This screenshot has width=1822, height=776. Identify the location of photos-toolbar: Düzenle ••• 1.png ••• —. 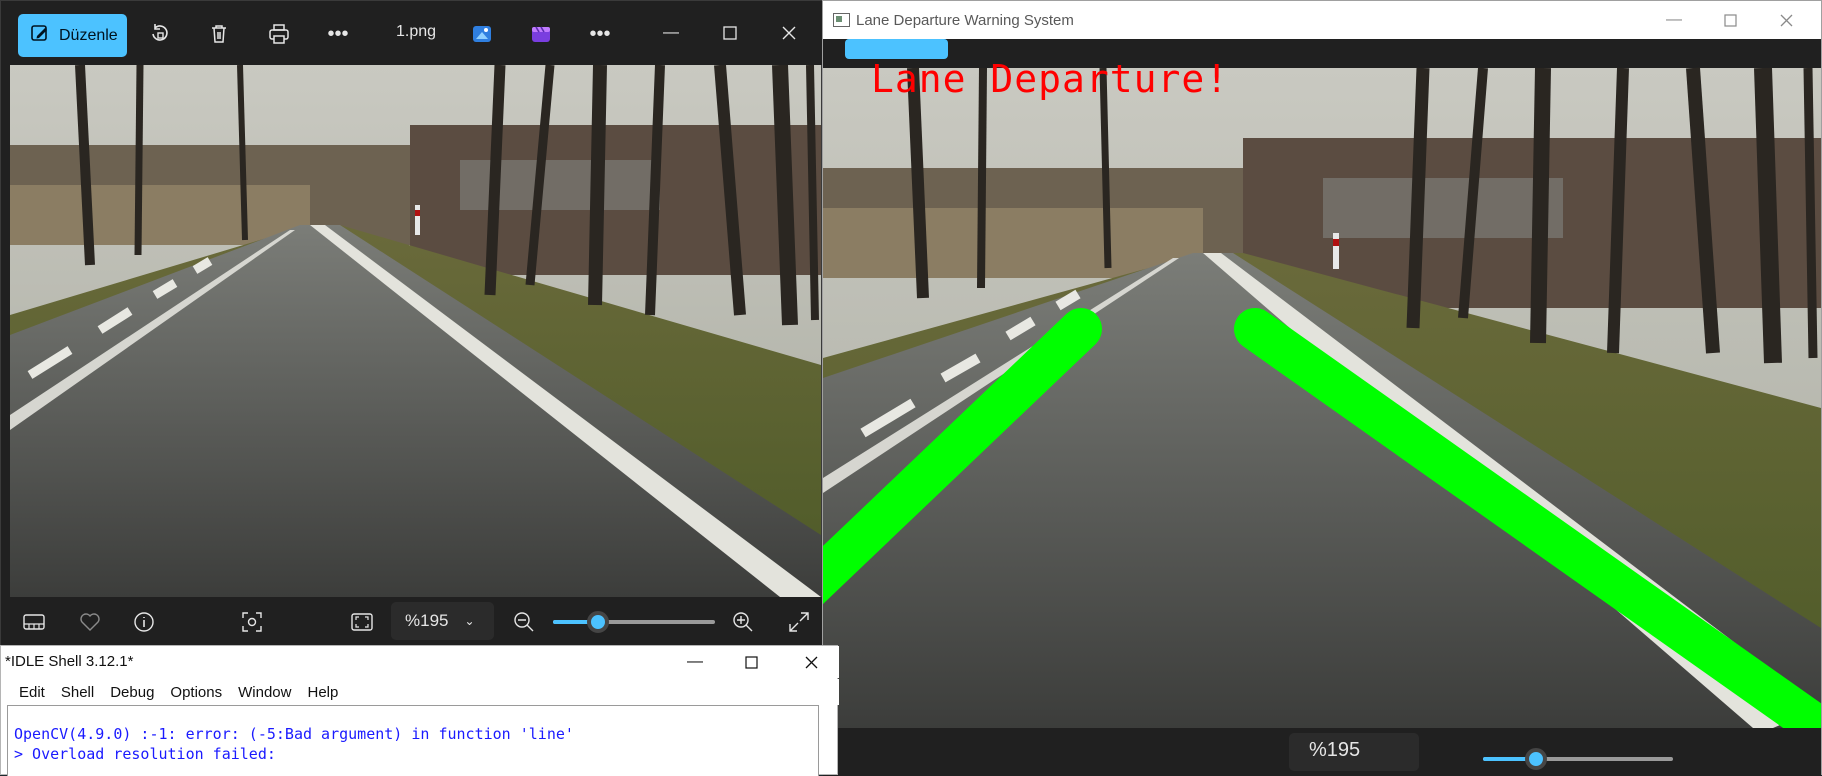
(412, 33).